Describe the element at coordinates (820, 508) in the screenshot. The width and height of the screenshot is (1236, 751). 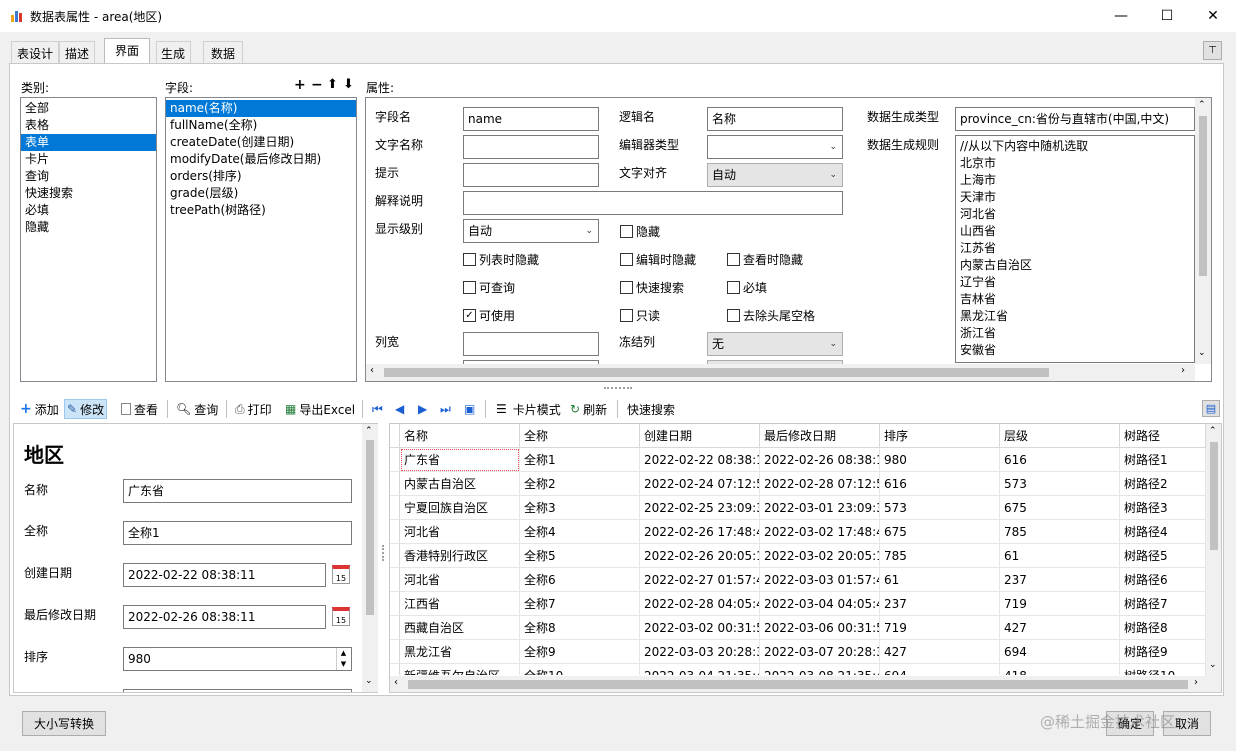
I see `table-cell: 2022-03-01 23:09:33` at that location.